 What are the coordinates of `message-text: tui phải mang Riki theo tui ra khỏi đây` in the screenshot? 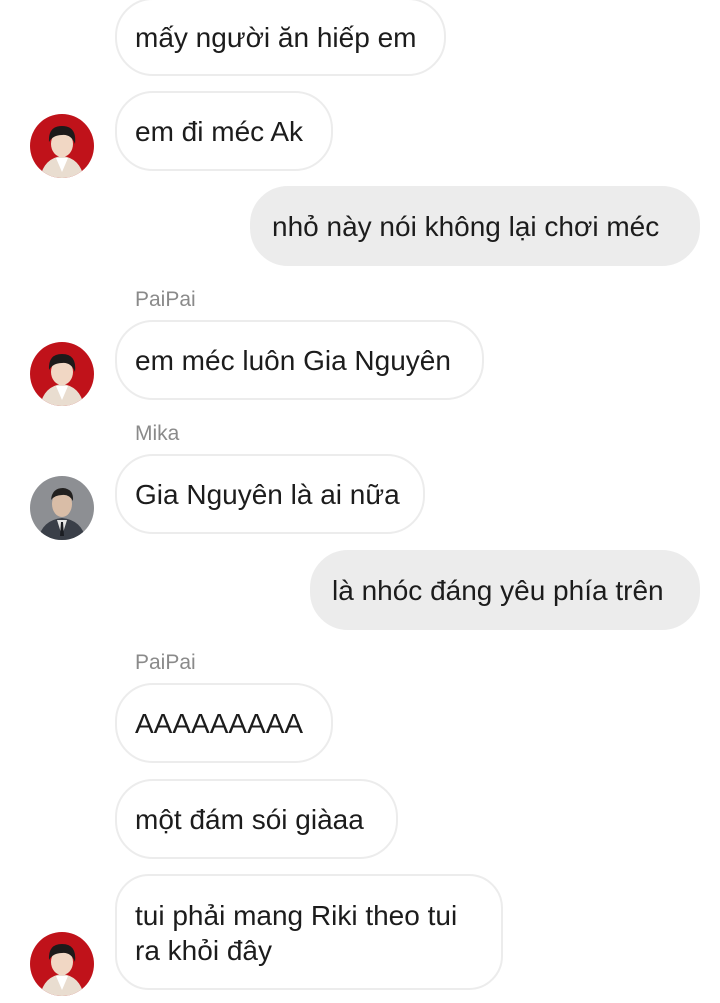 It's located at (296, 933).